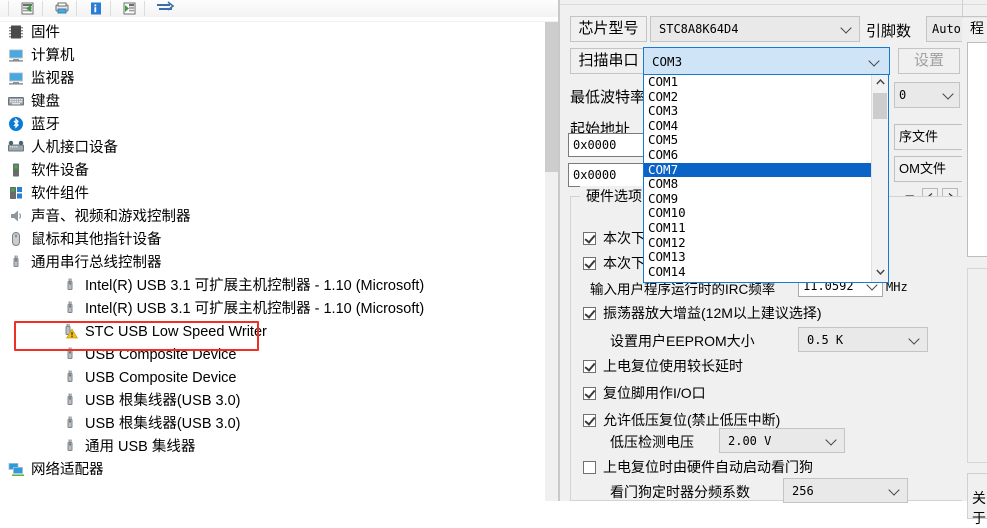  Describe the element at coordinates (773, 2) in the screenshot. I see `window-top-edge` at that location.